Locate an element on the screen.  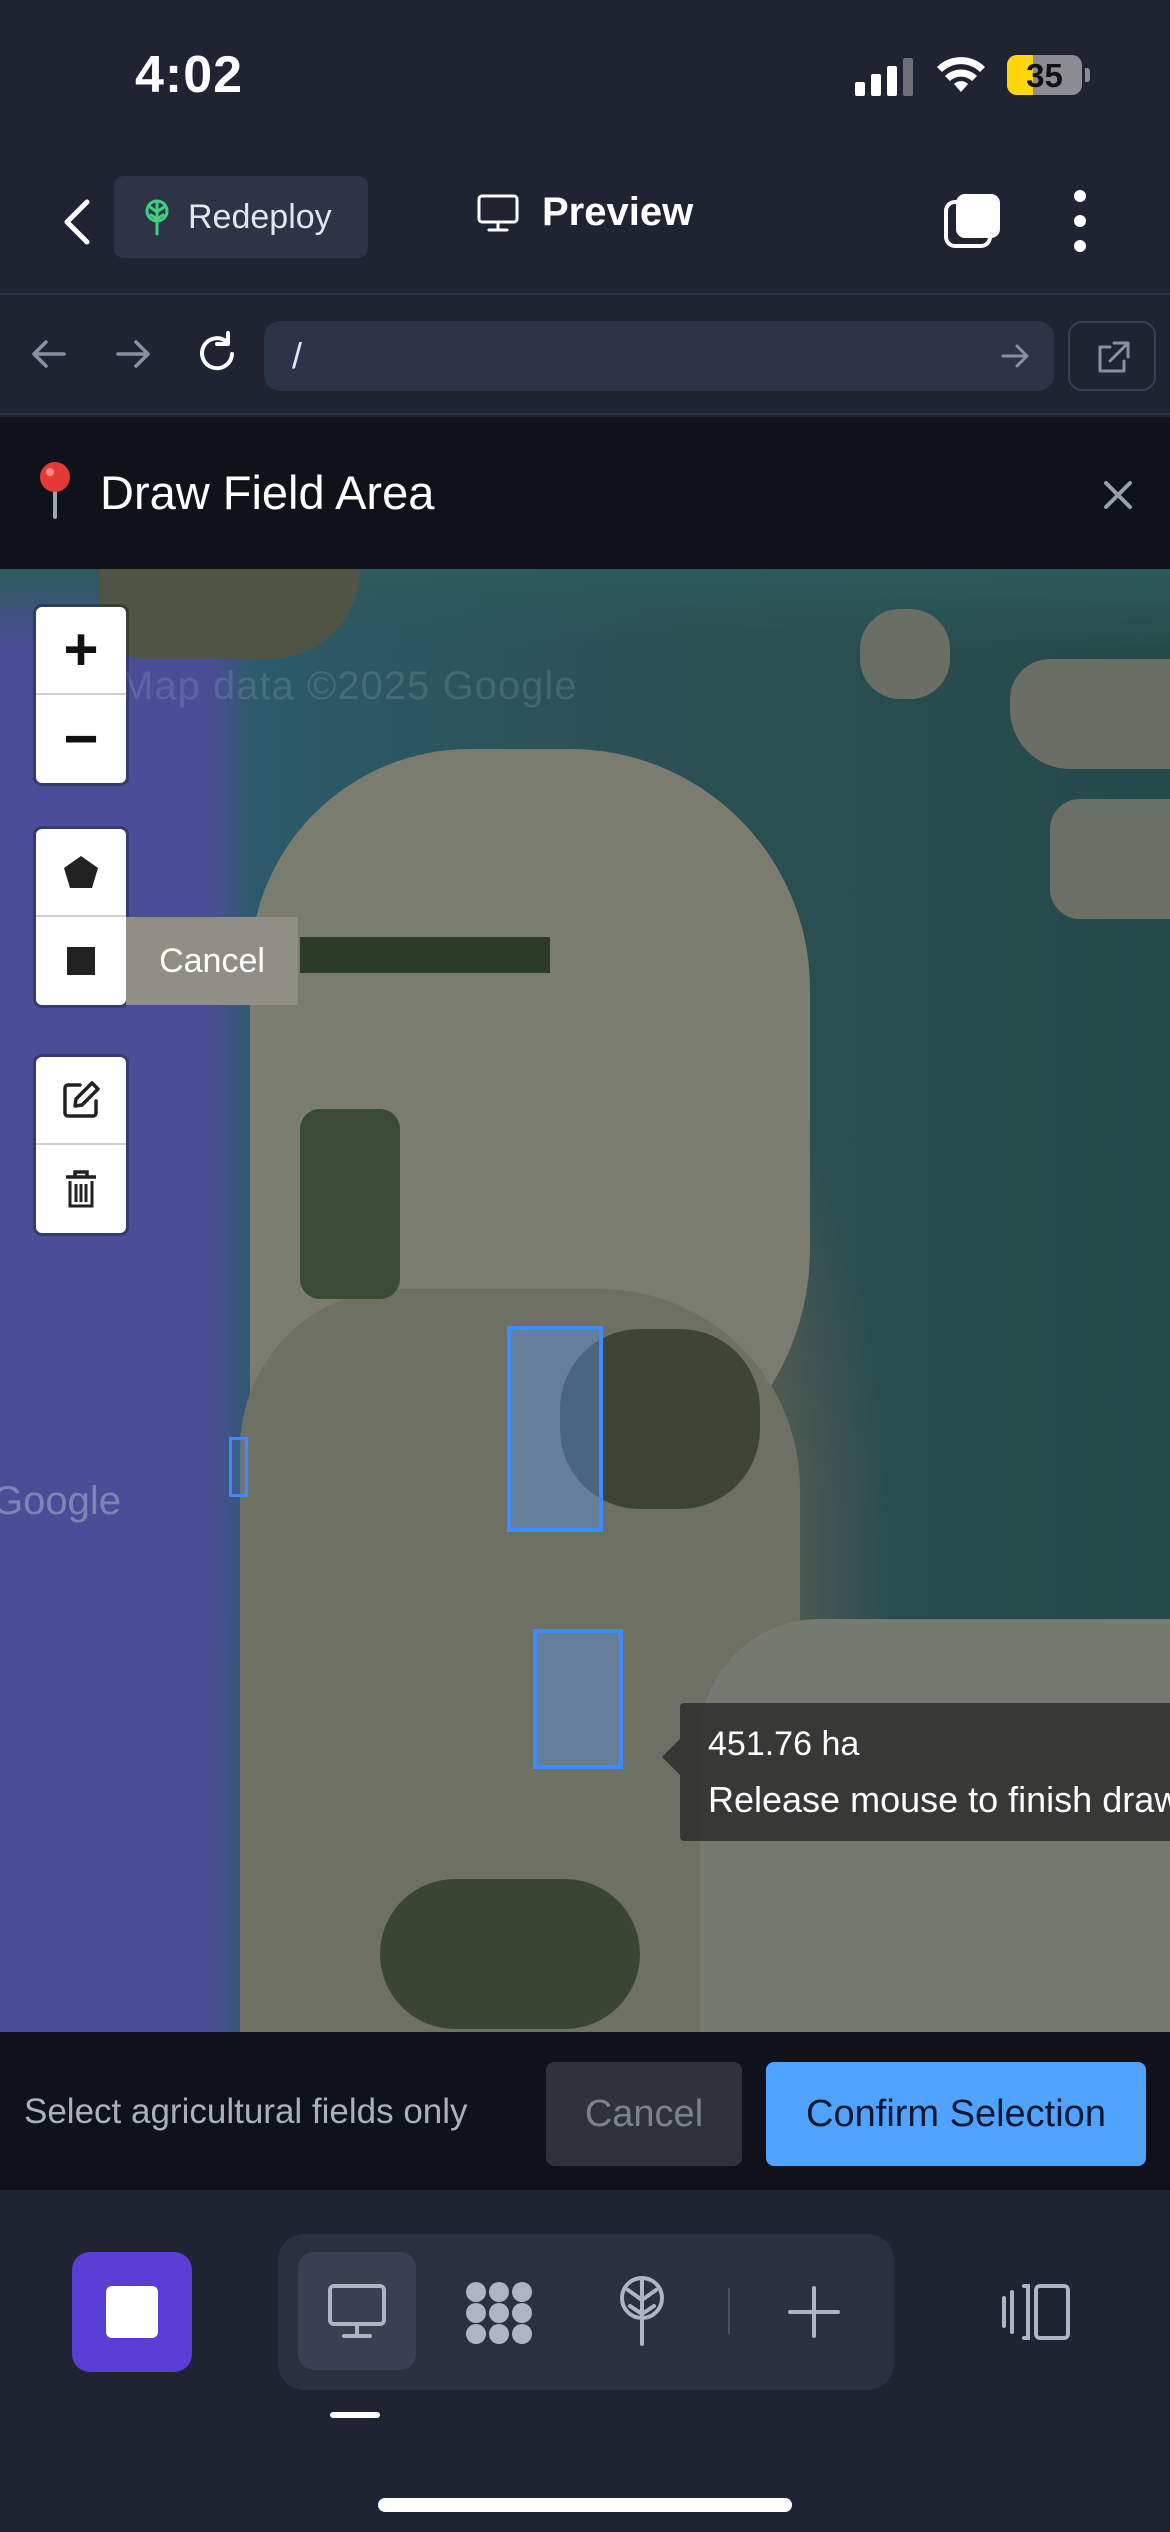
bottom-dock is located at coordinates (585, 2361).